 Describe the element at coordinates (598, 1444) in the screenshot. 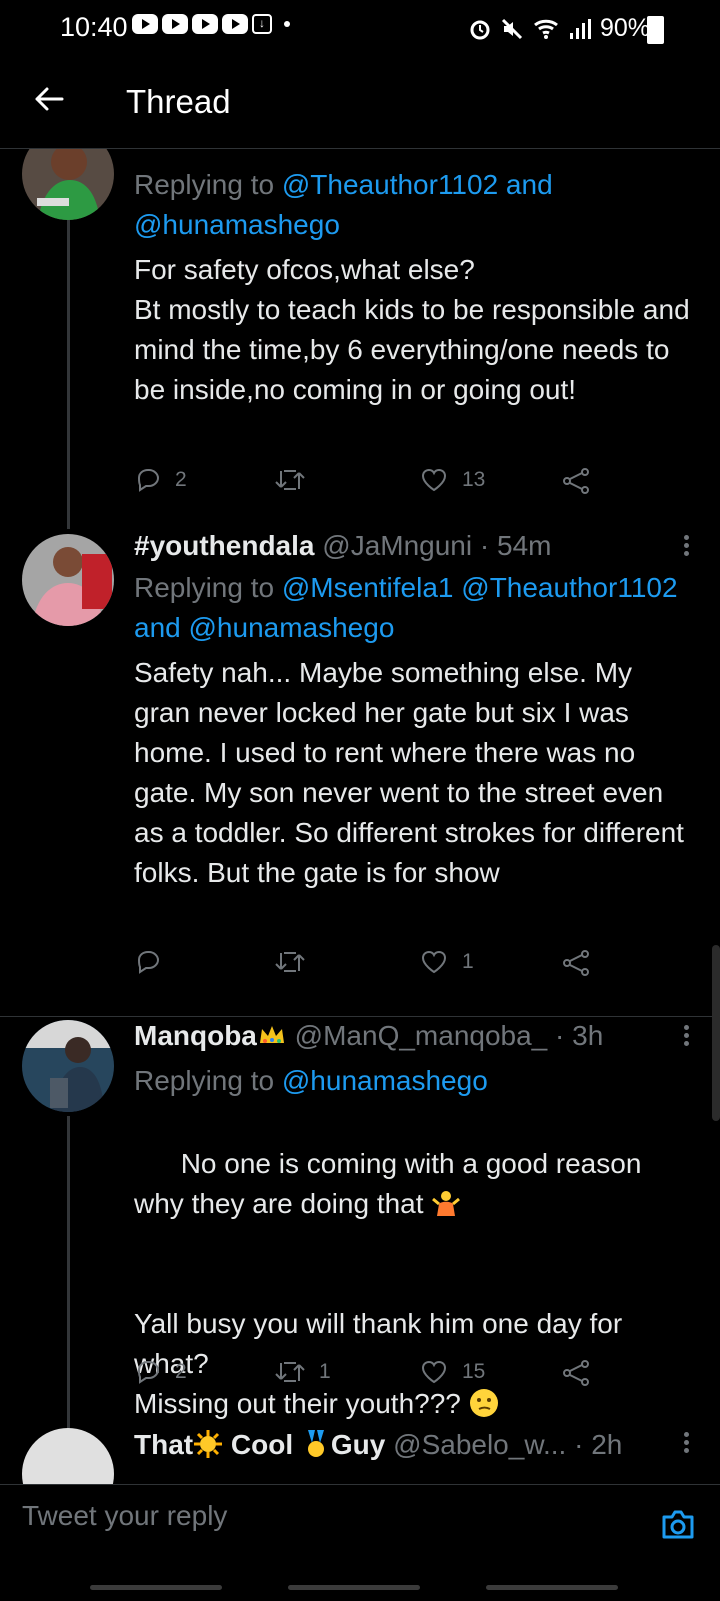

I see `tweet-time: · 2h` at that location.